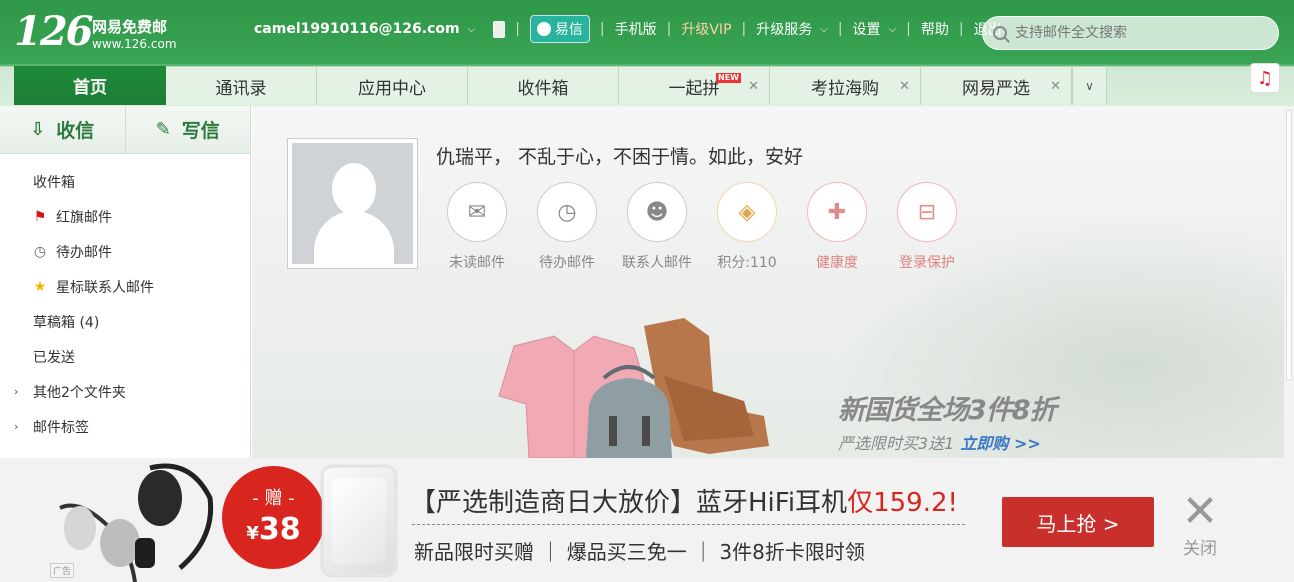 The width and height of the screenshot is (1294, 582). What do you see at coordinates (927, 263) in the screenshot?
I see `stat-label: 登录保护` at bounding box center [927, 263].